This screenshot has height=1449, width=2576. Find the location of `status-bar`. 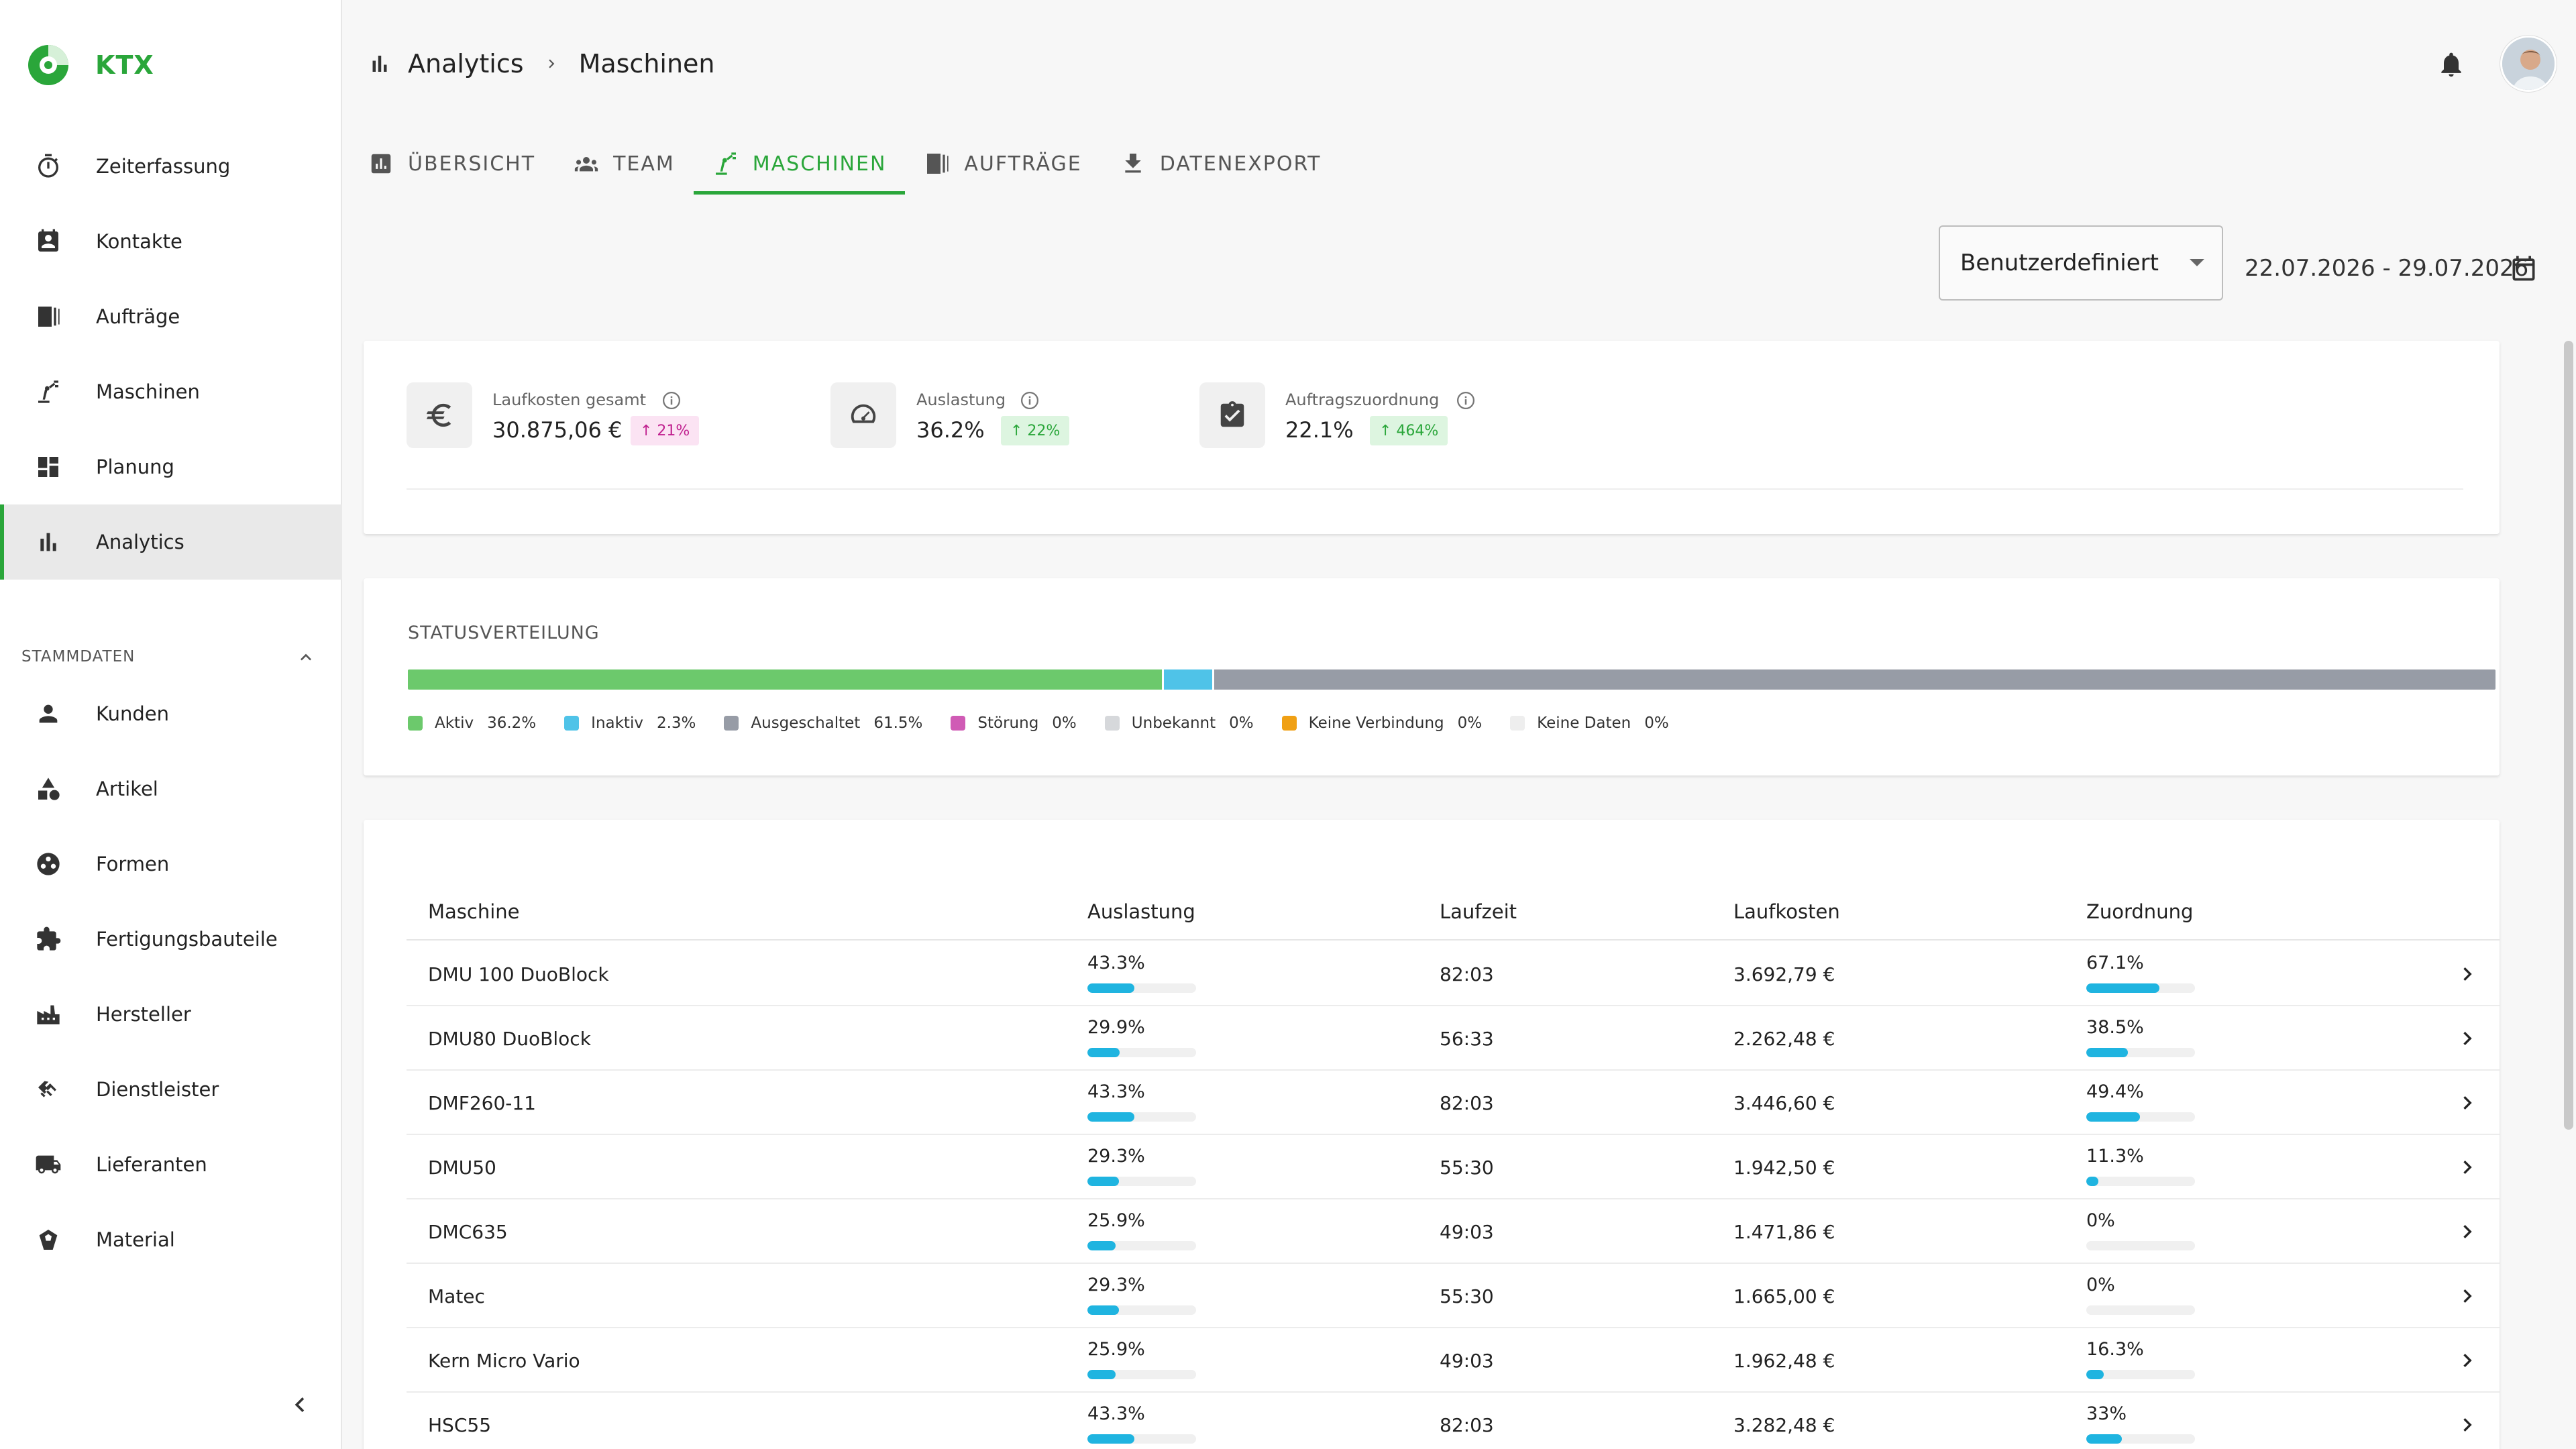

status-bar is located at coordinates (1452, 679).